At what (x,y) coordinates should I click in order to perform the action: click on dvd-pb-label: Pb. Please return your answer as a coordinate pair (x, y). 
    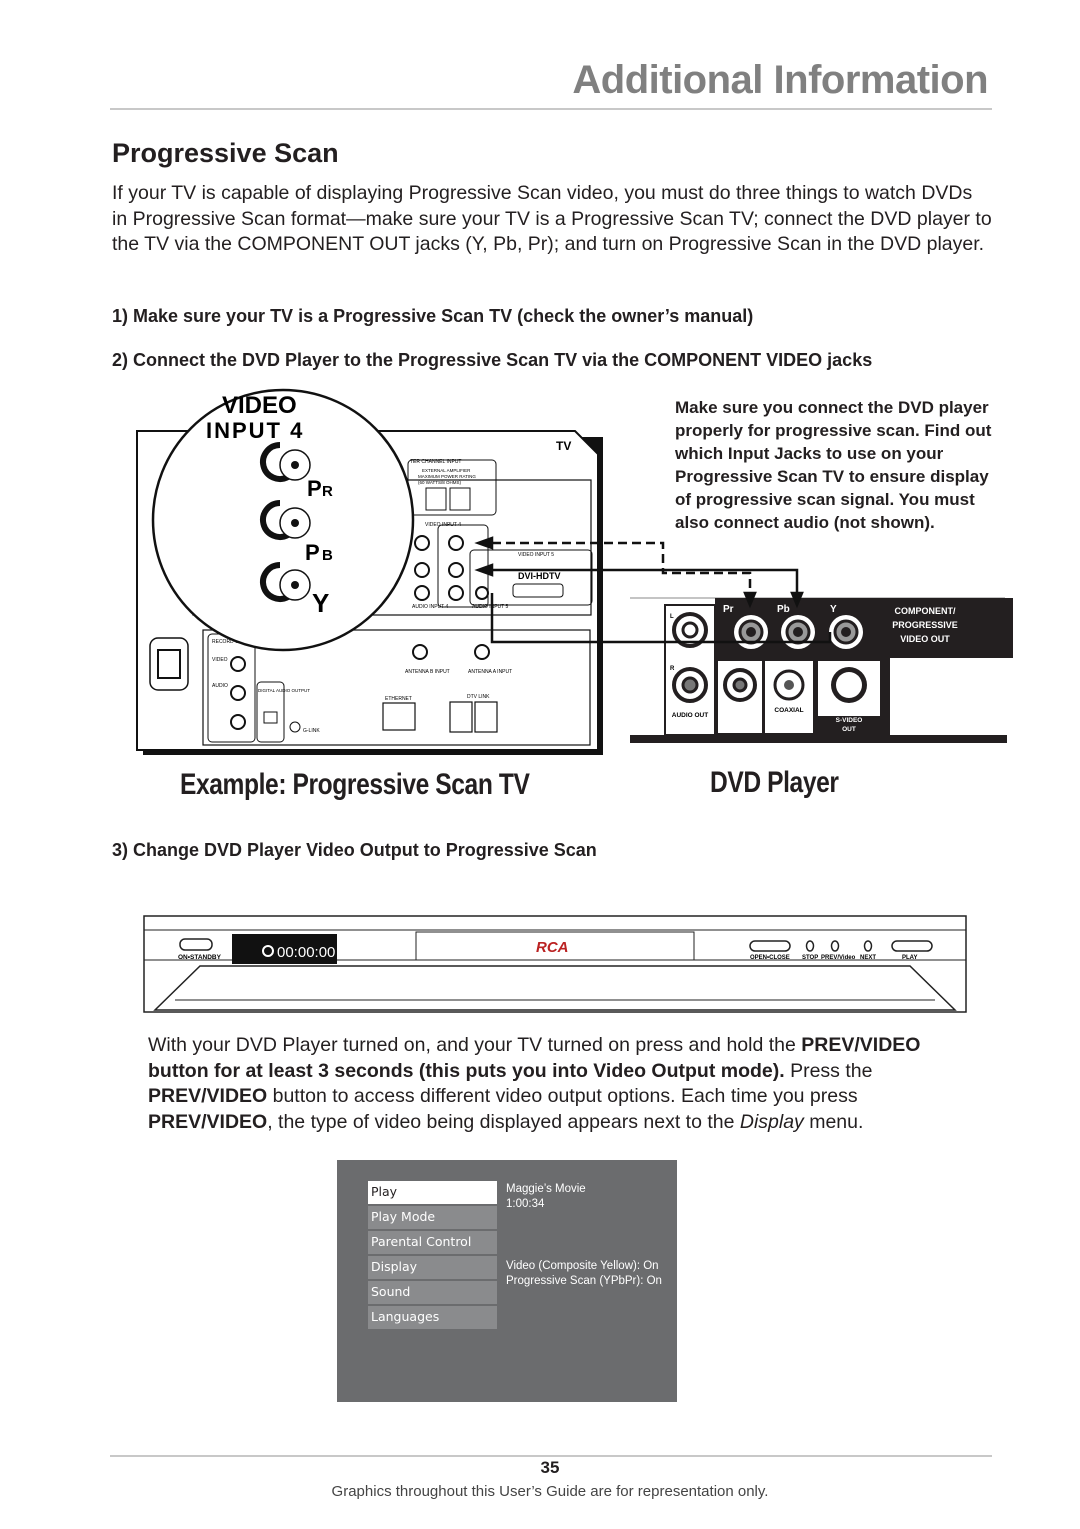
    Looking at the image, I should click on (783, 609).